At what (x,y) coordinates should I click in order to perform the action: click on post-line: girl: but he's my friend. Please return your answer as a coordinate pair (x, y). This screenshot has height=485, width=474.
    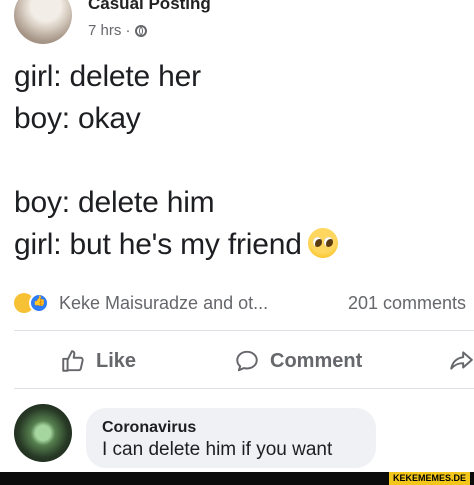
    Looking at the image, I should click on (158, 244).